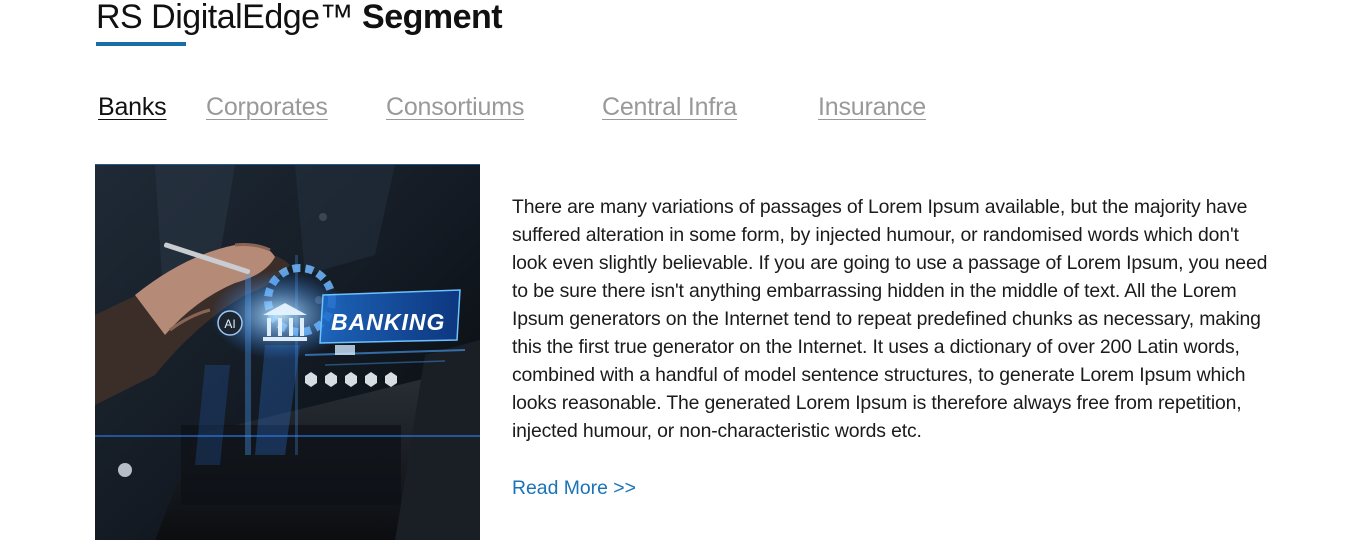 The width and height of the screenshot is (1360, 540). I want to click on section-title: RS DigitalEdge™ Segment, so click(299, 19).